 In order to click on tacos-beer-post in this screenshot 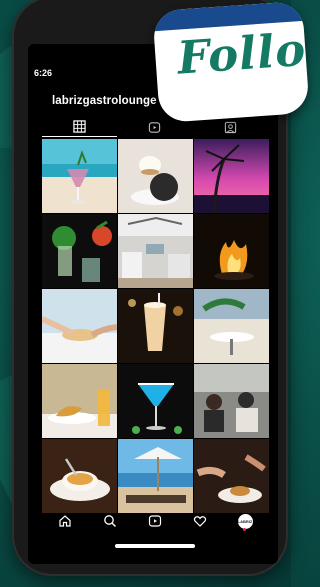, I will do `click(79, 401)`.